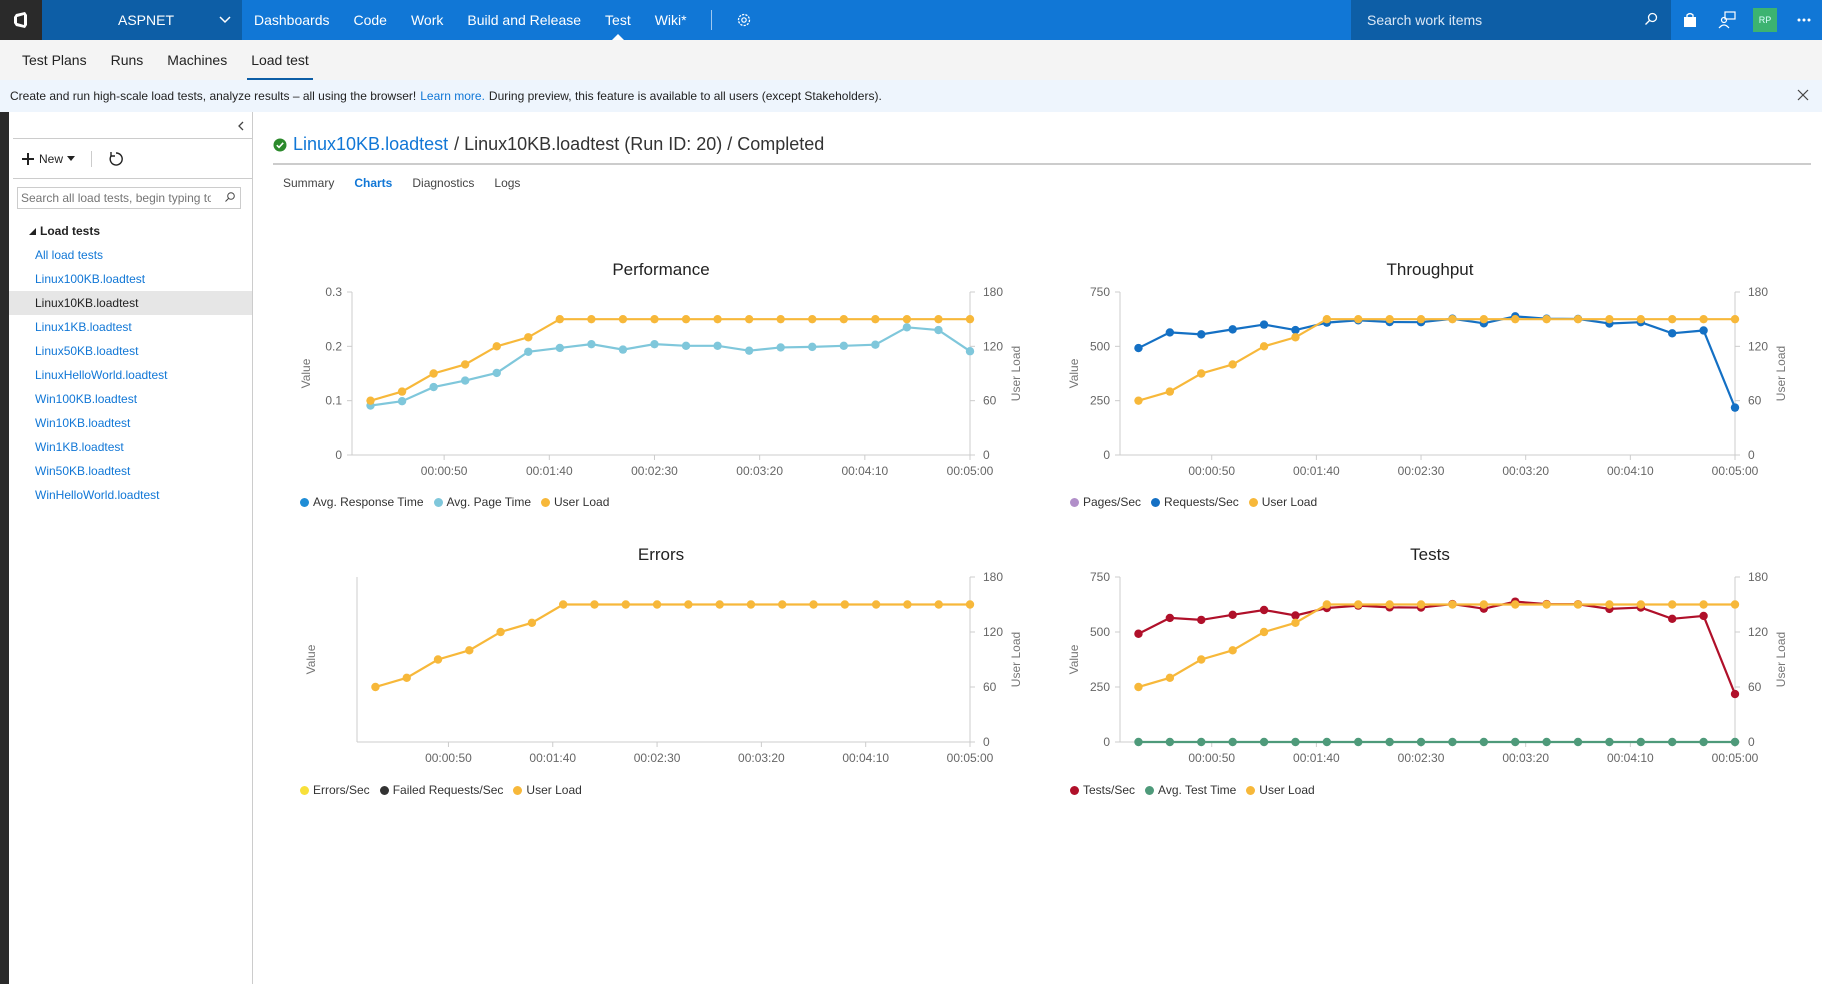 This screenshot has height=984, width=1822. What do you see at coordinates (116, 159) in the screenshot?
I see `refresh-button` at bounding box center [116, 159].